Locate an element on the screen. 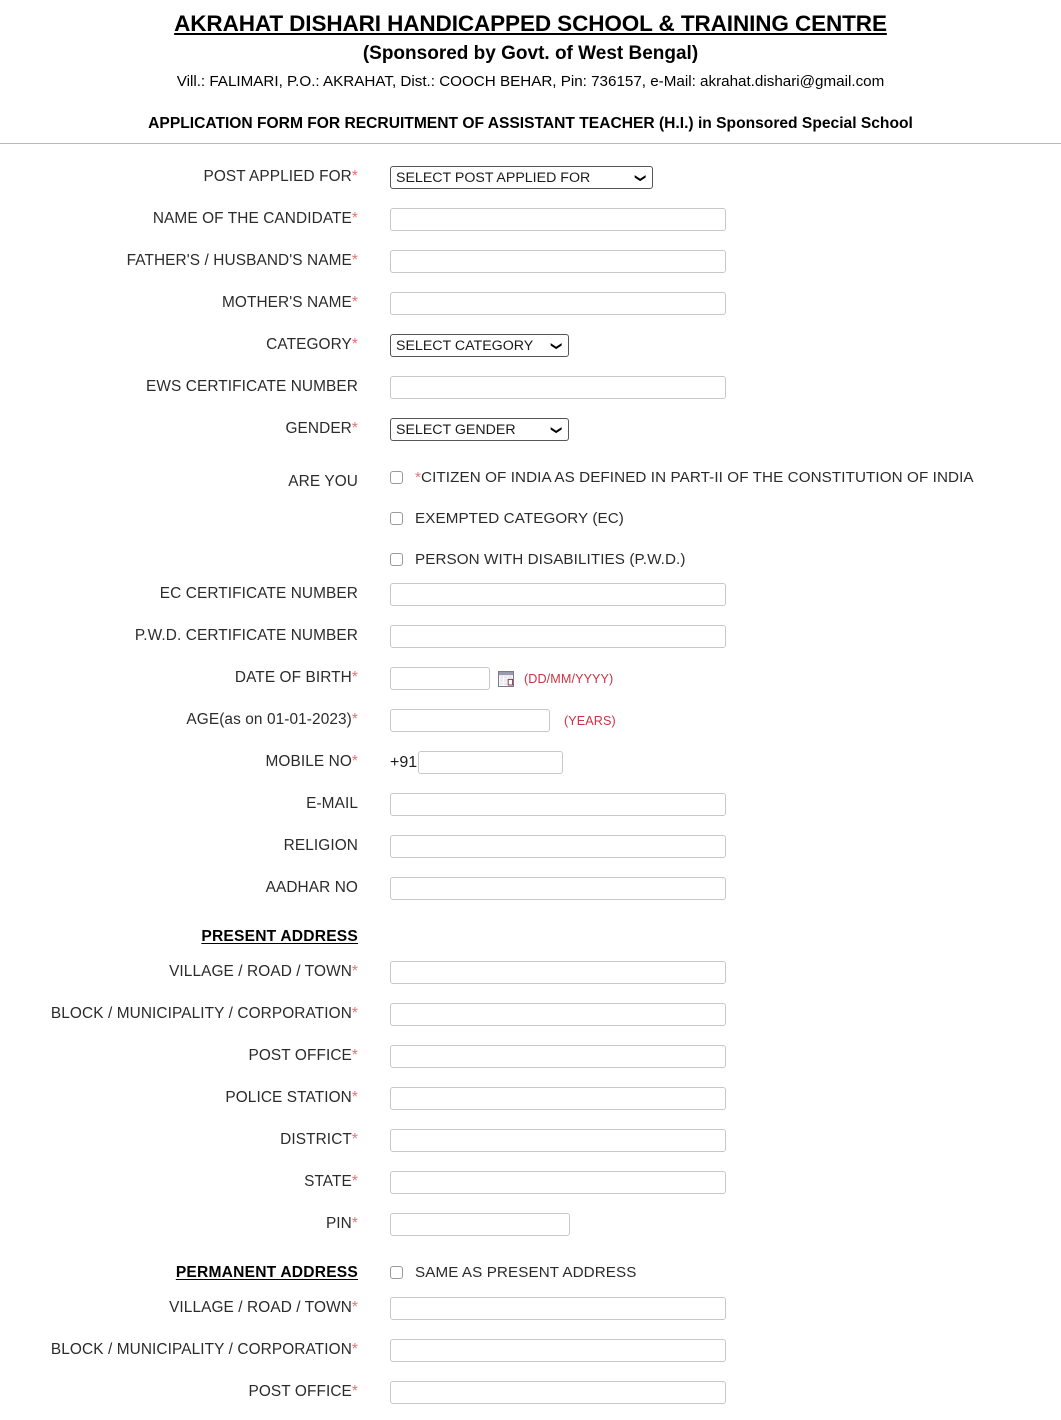 The width and height of the screenshot is (1061, 1420). section-heading-present-address: PRESENT ADDRESS is located at coordinates (279, 936).